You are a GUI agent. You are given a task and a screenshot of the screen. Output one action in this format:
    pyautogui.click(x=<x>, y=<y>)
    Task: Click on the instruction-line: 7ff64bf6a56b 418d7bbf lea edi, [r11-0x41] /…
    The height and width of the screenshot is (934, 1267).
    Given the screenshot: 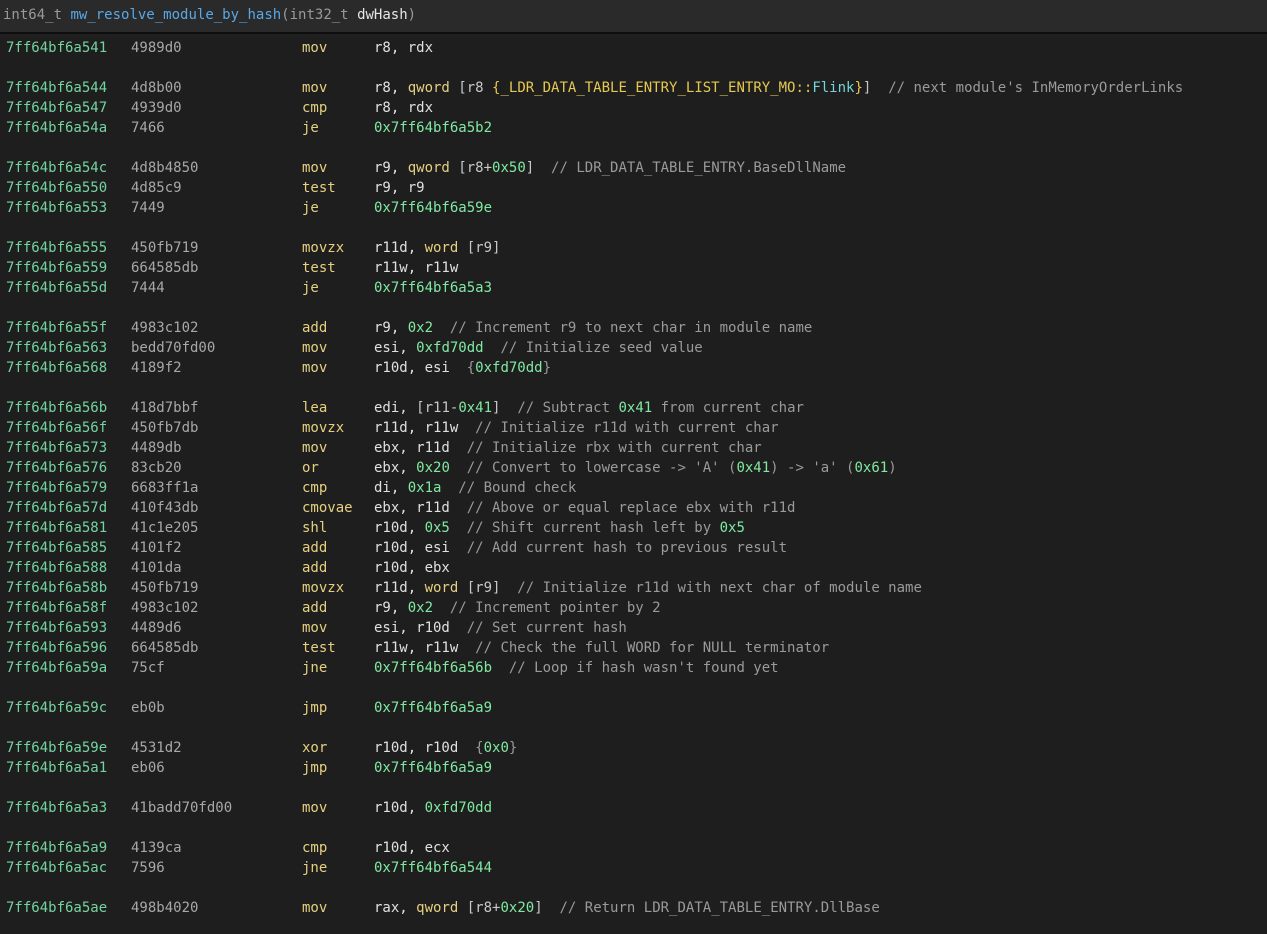 What is the action you would take?
    pyautogui.click(x=633, y=408)
    